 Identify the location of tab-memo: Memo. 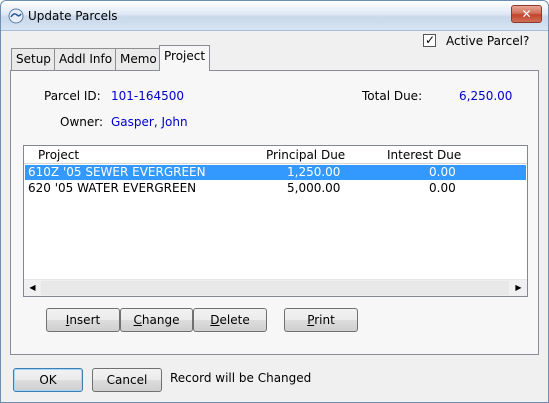
(138, 59).